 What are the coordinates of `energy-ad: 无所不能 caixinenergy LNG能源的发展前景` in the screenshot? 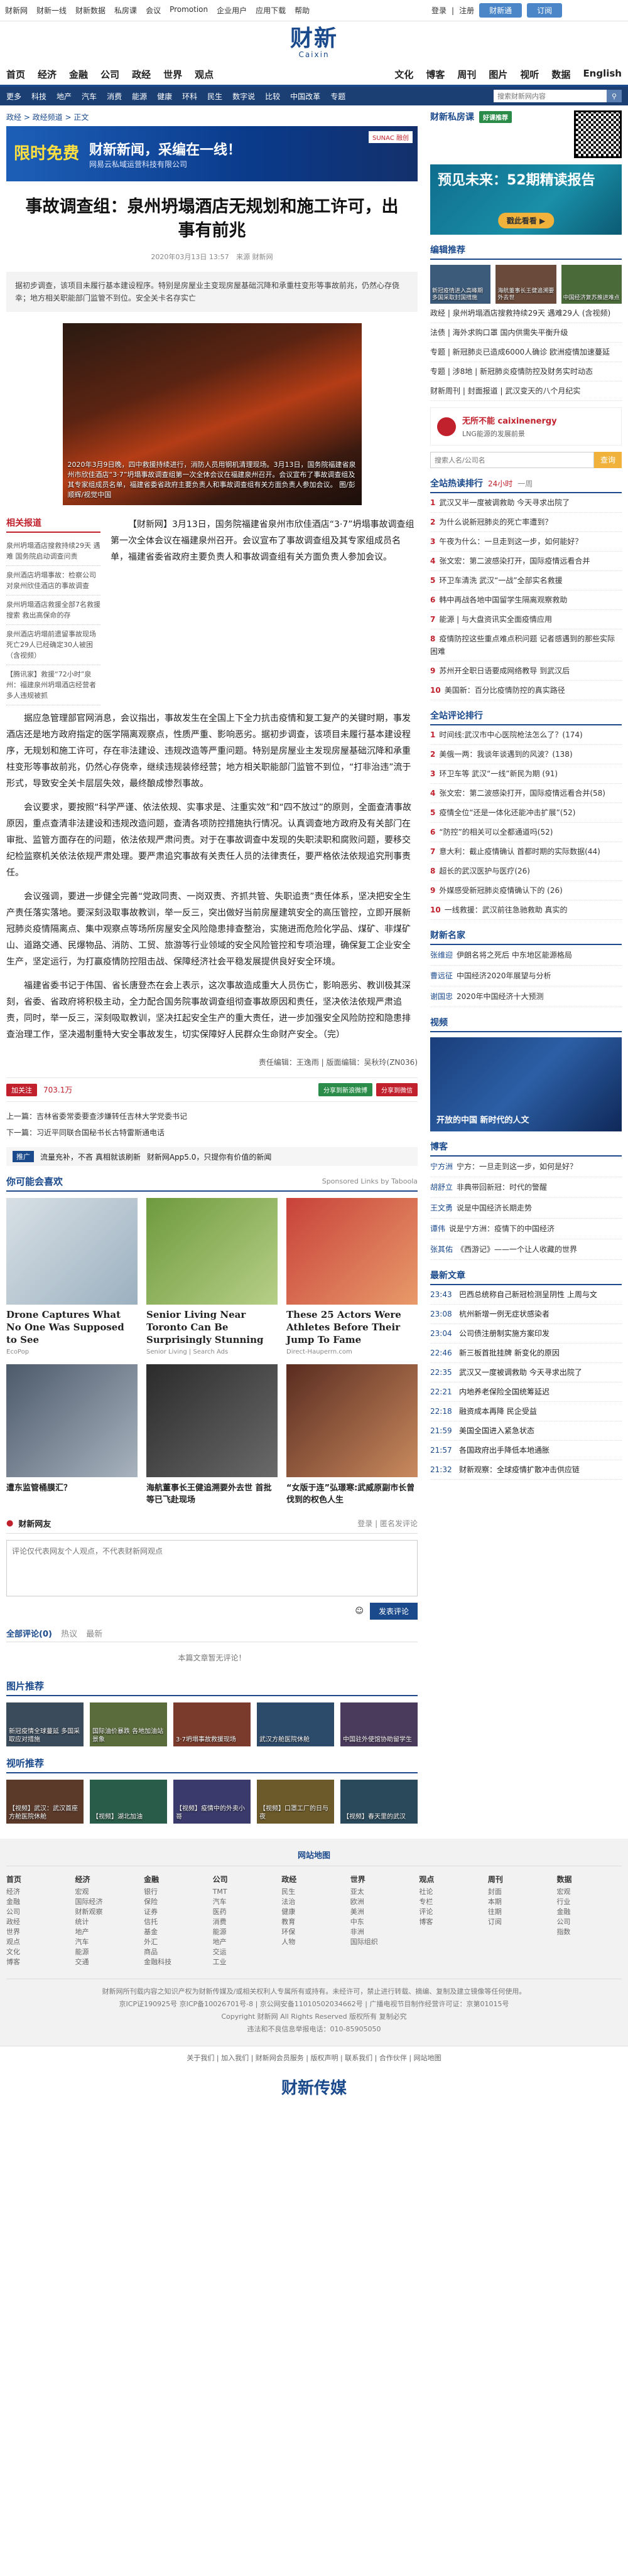 It's located at (526, 426).